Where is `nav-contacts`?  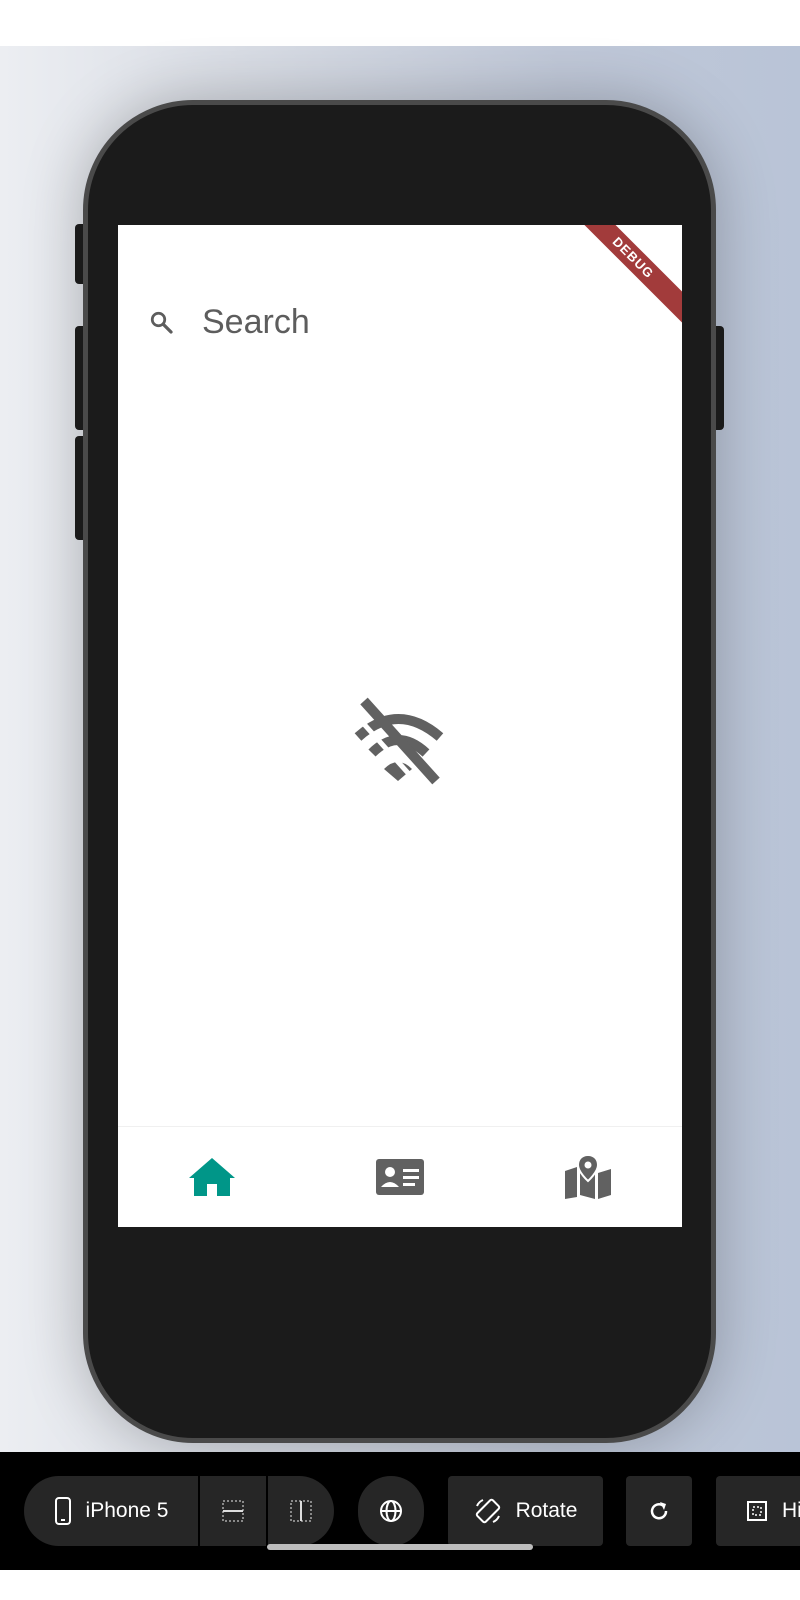 nav-contacts is located at coordinates (400, 1177).